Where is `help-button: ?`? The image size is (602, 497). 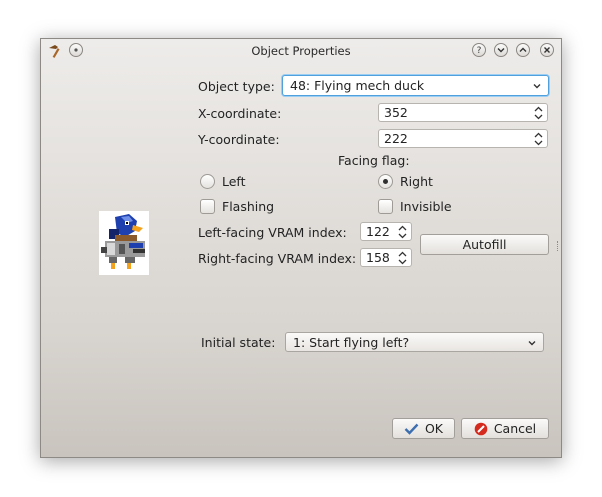 help-button: ? is located at coordinates (479, 50).